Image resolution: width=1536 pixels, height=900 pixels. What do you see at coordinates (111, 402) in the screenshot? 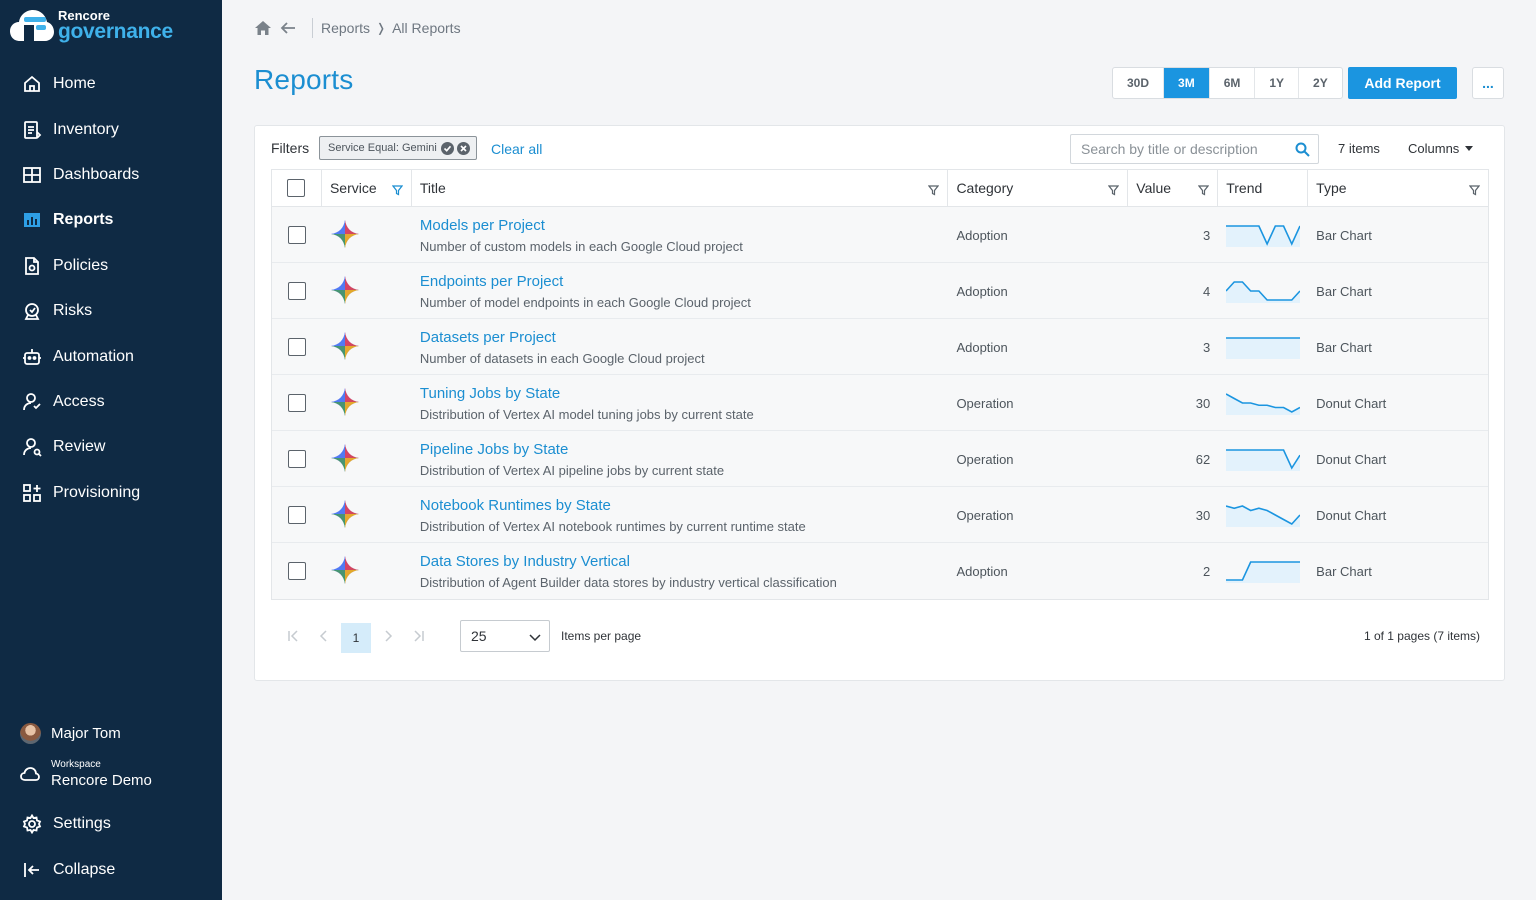
I see `sidebar-item-access: Access` at bounding box center [111, 402].